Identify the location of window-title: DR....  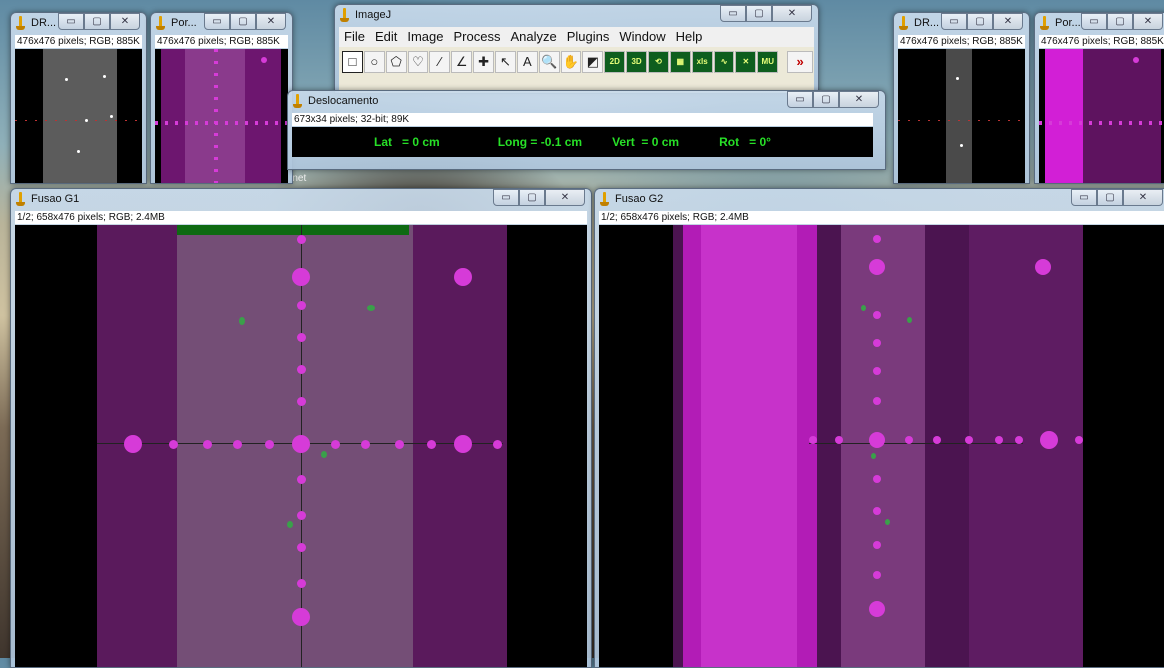
(927, 23).